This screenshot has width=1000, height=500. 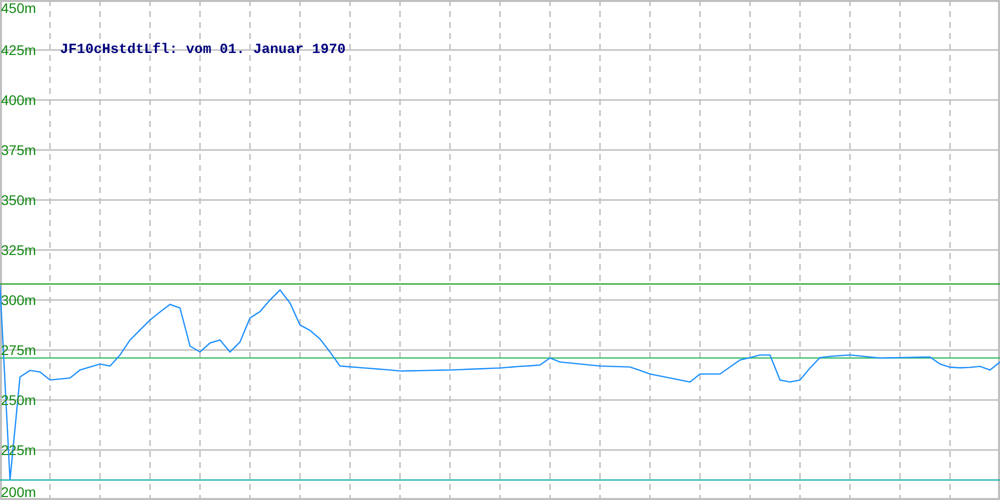 I want to click on y-axis-label: 200m, so click(x=18, y=492).